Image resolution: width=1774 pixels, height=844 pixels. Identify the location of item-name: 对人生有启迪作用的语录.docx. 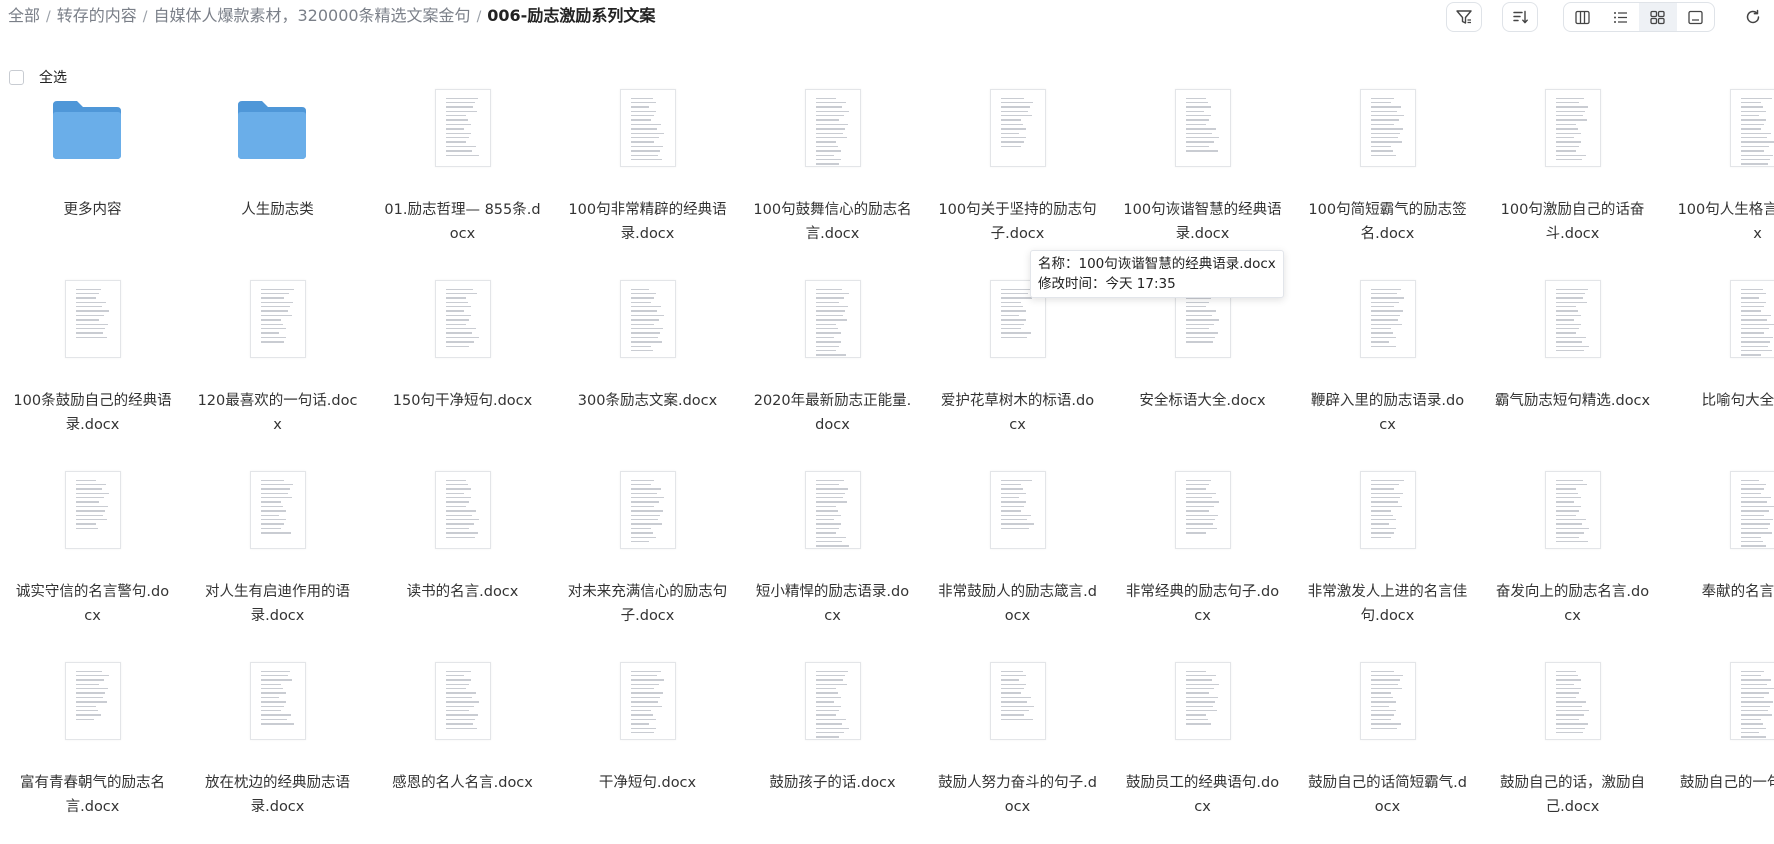
(277, 604).